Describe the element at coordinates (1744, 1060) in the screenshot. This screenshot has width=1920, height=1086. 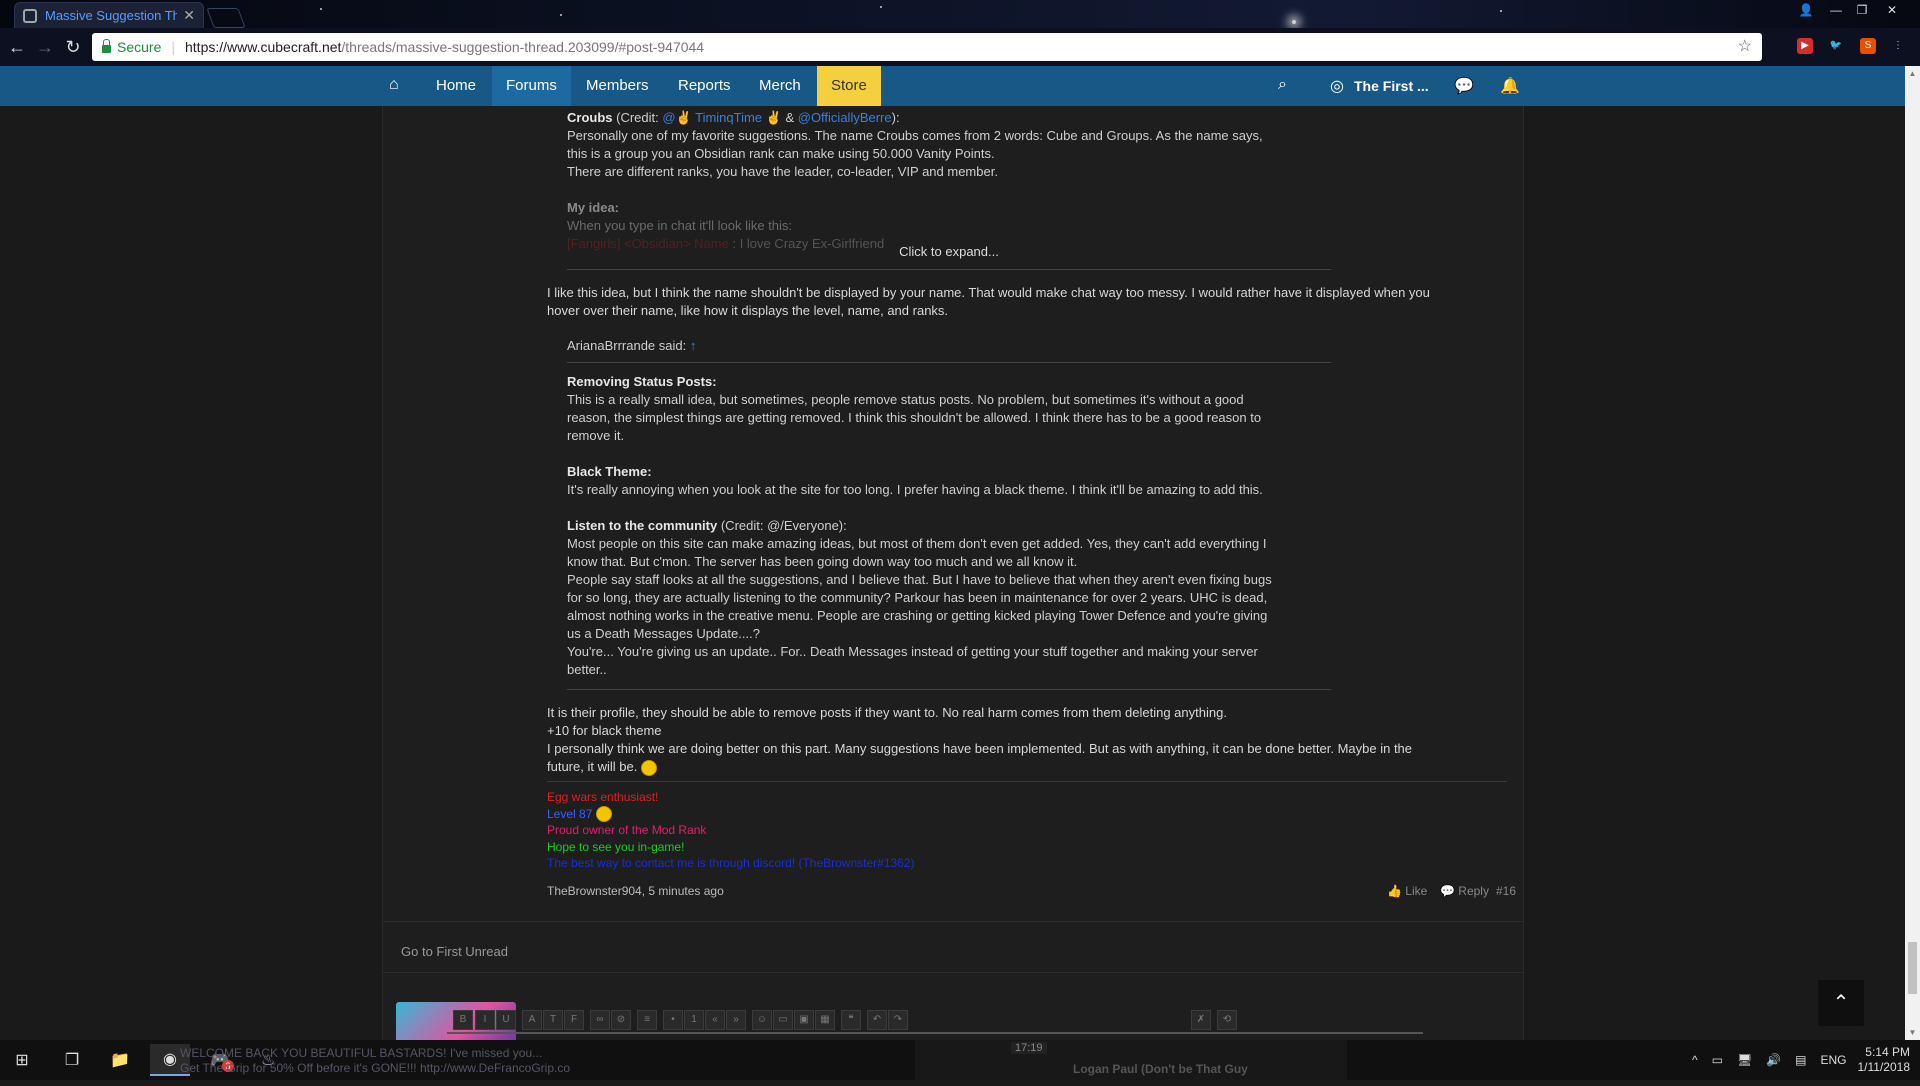
I see `tray-network-icon: 🖥` at that location.